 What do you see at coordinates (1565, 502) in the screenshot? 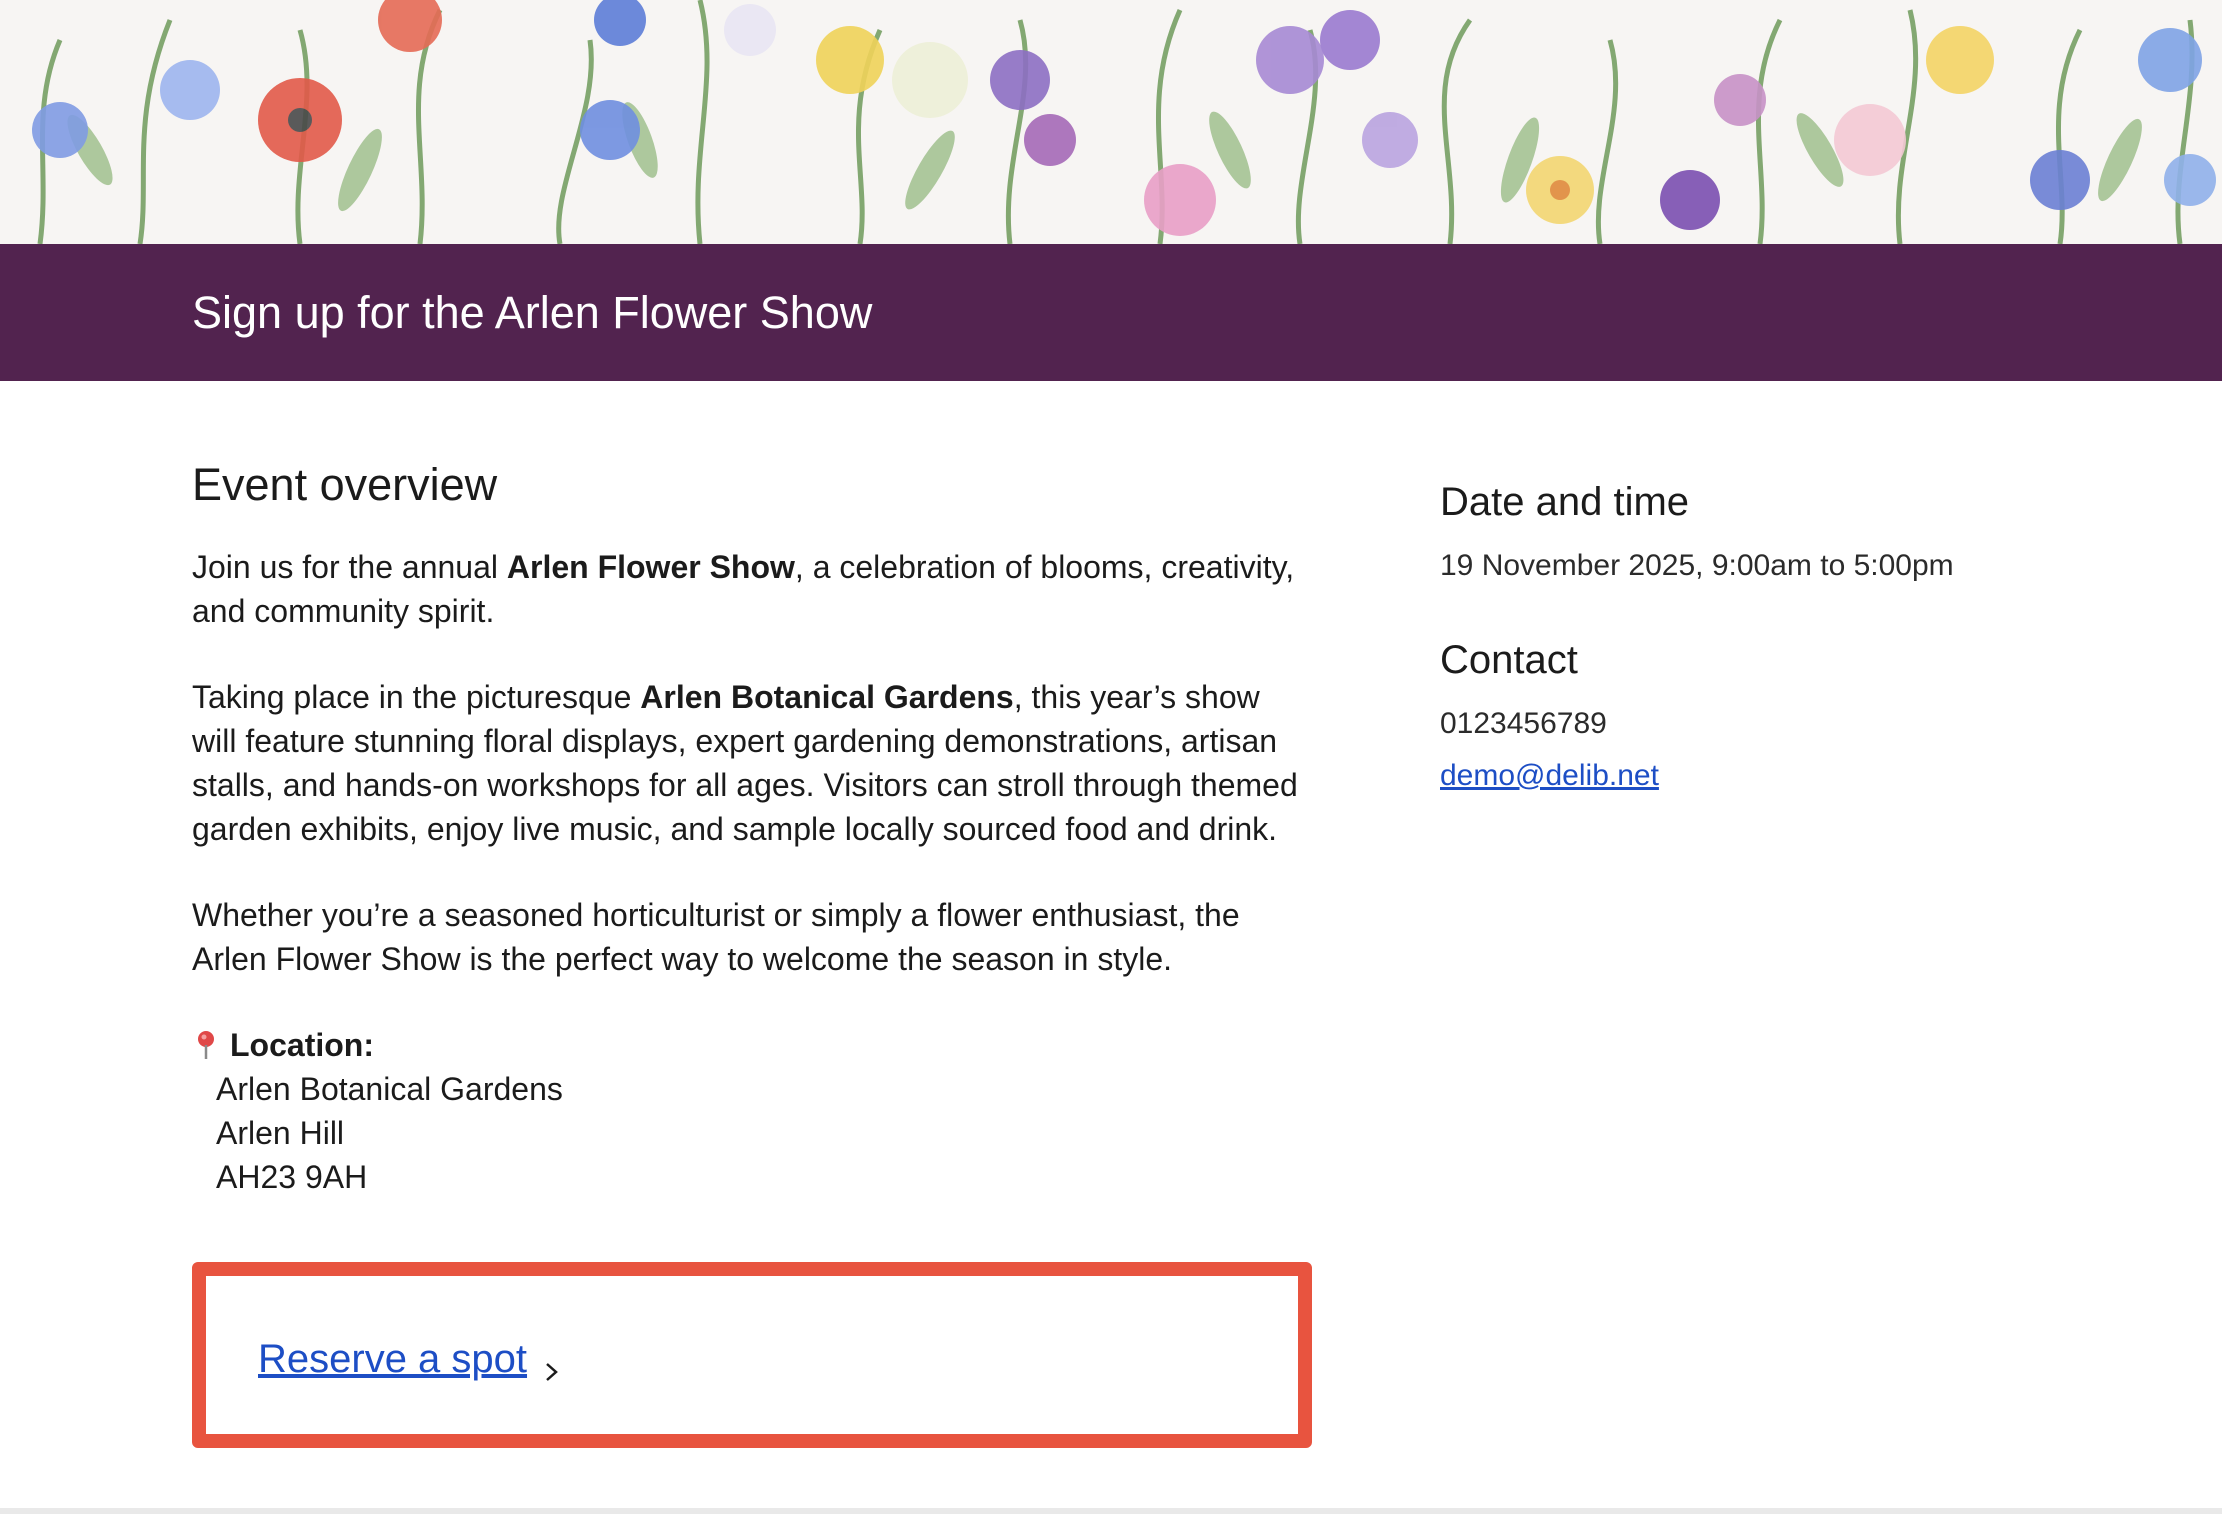
I see `date-heading: Date and time` at bounding box center [1565, 502].